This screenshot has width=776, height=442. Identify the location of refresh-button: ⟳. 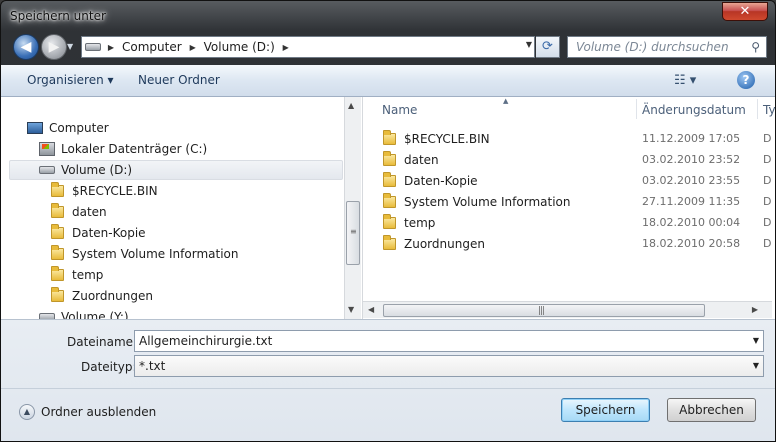
(548, 47).